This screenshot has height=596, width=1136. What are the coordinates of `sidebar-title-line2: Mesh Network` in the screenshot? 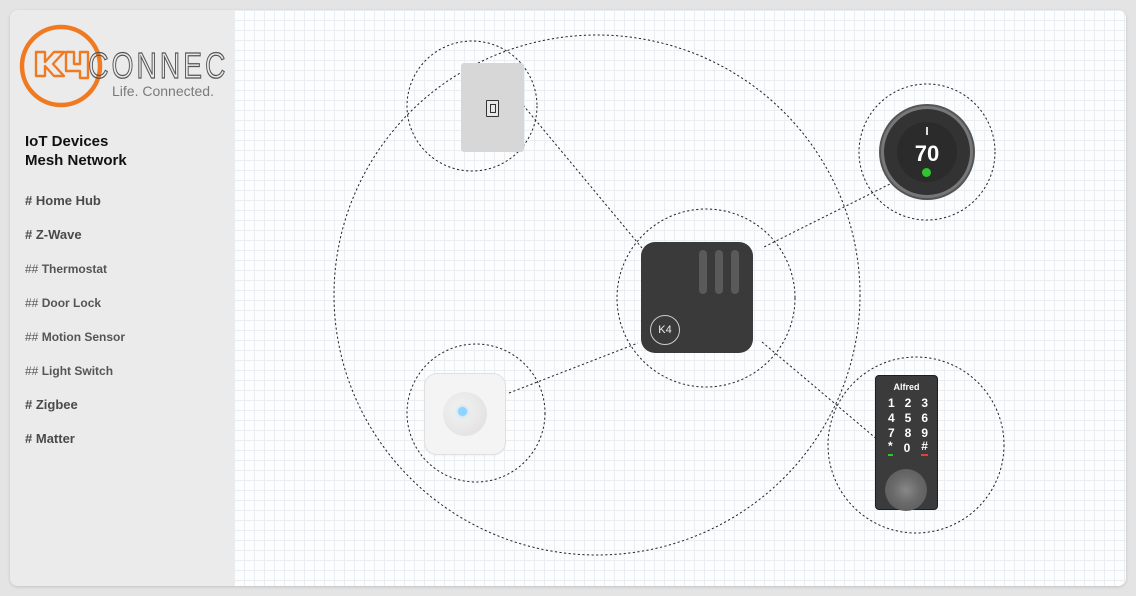 It's located at (76, 160).